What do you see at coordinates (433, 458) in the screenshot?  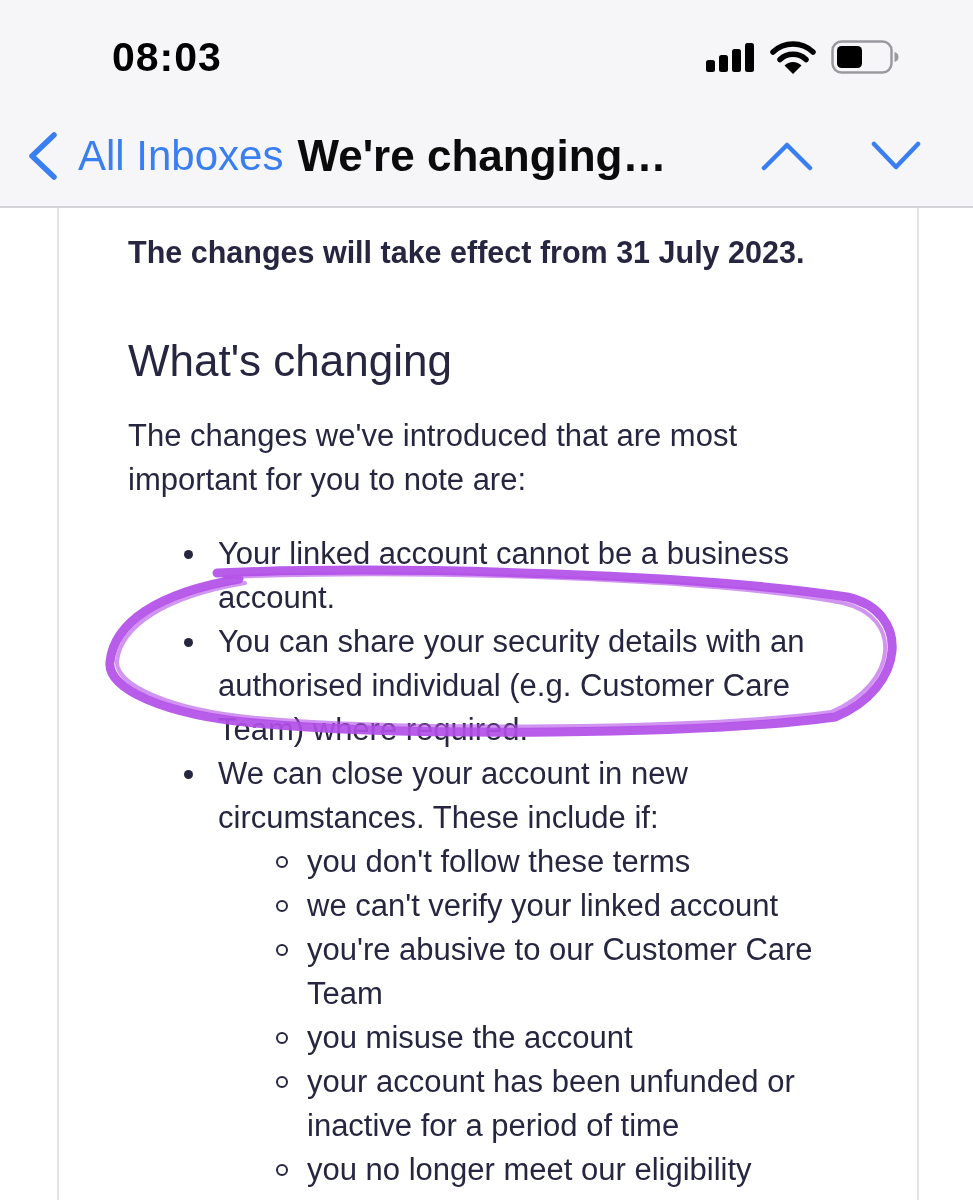 I see `intro-paragraph: The changes we've introduced that are most important for you to note are:` at bounding box center [433, 458].